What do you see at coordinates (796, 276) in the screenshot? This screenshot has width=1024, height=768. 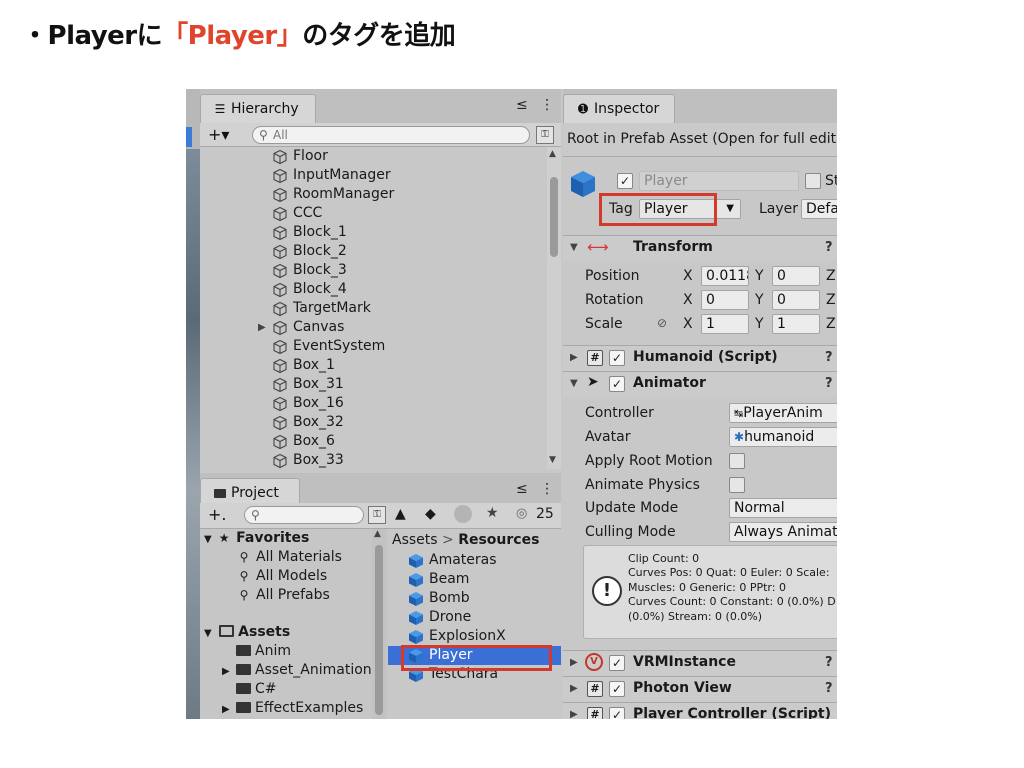 I see `position-y-field: 0` at bounding box center [796, 276].